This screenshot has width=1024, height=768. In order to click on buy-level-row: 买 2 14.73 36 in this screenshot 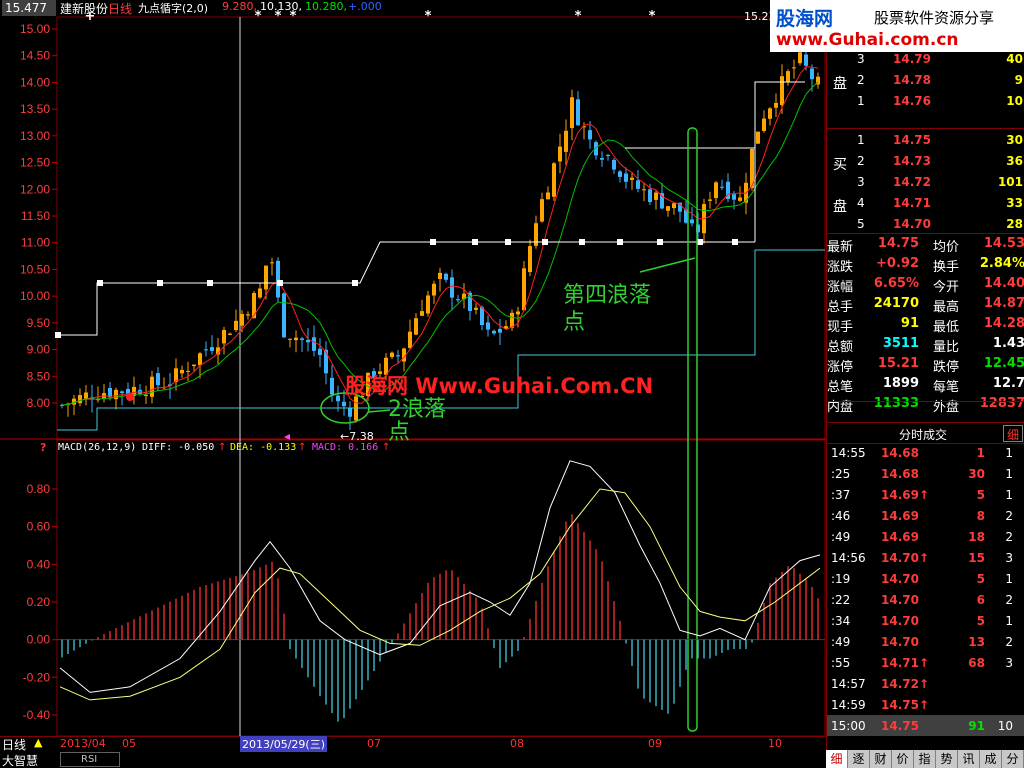, I will do `click(925, 162)`.